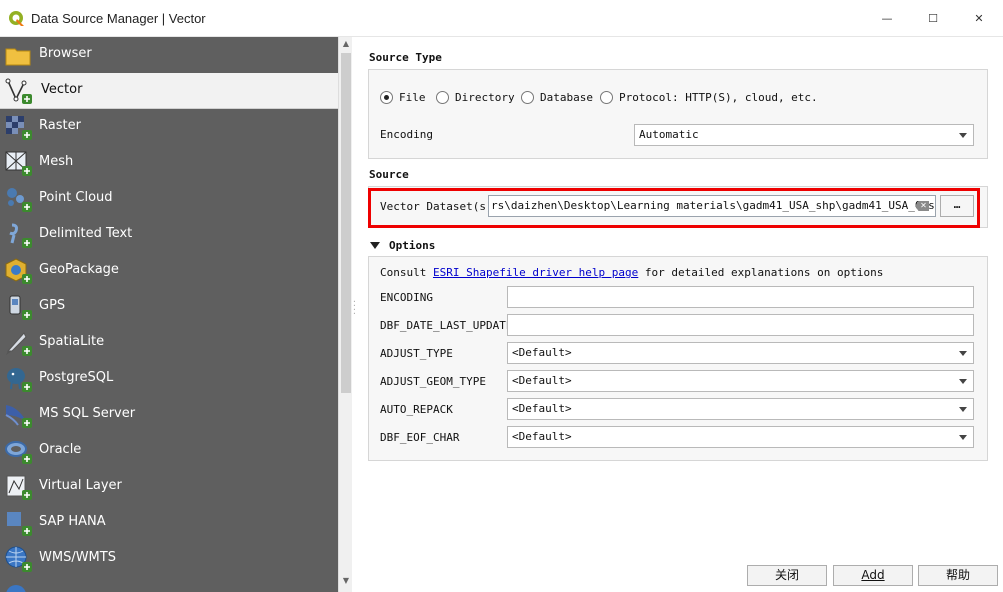  I want to click on radio-database: Database, so click(557, 97).